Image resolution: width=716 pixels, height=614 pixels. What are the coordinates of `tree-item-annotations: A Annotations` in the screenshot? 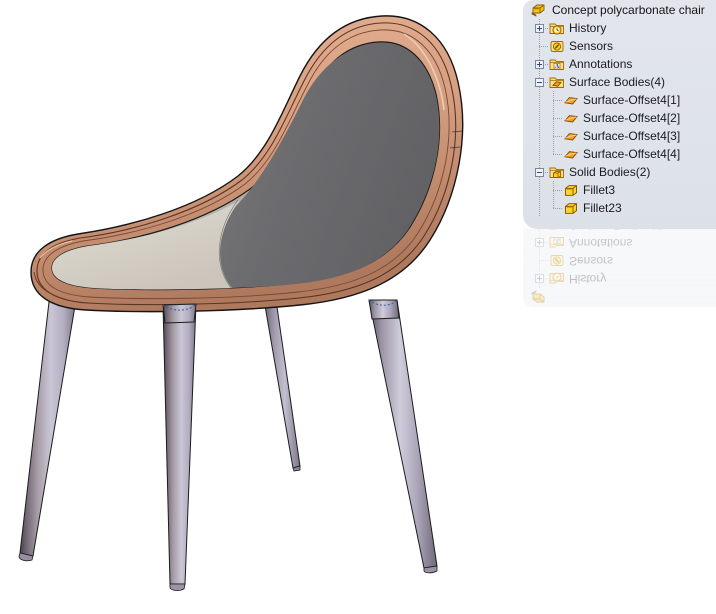 It's located at (619, 64).